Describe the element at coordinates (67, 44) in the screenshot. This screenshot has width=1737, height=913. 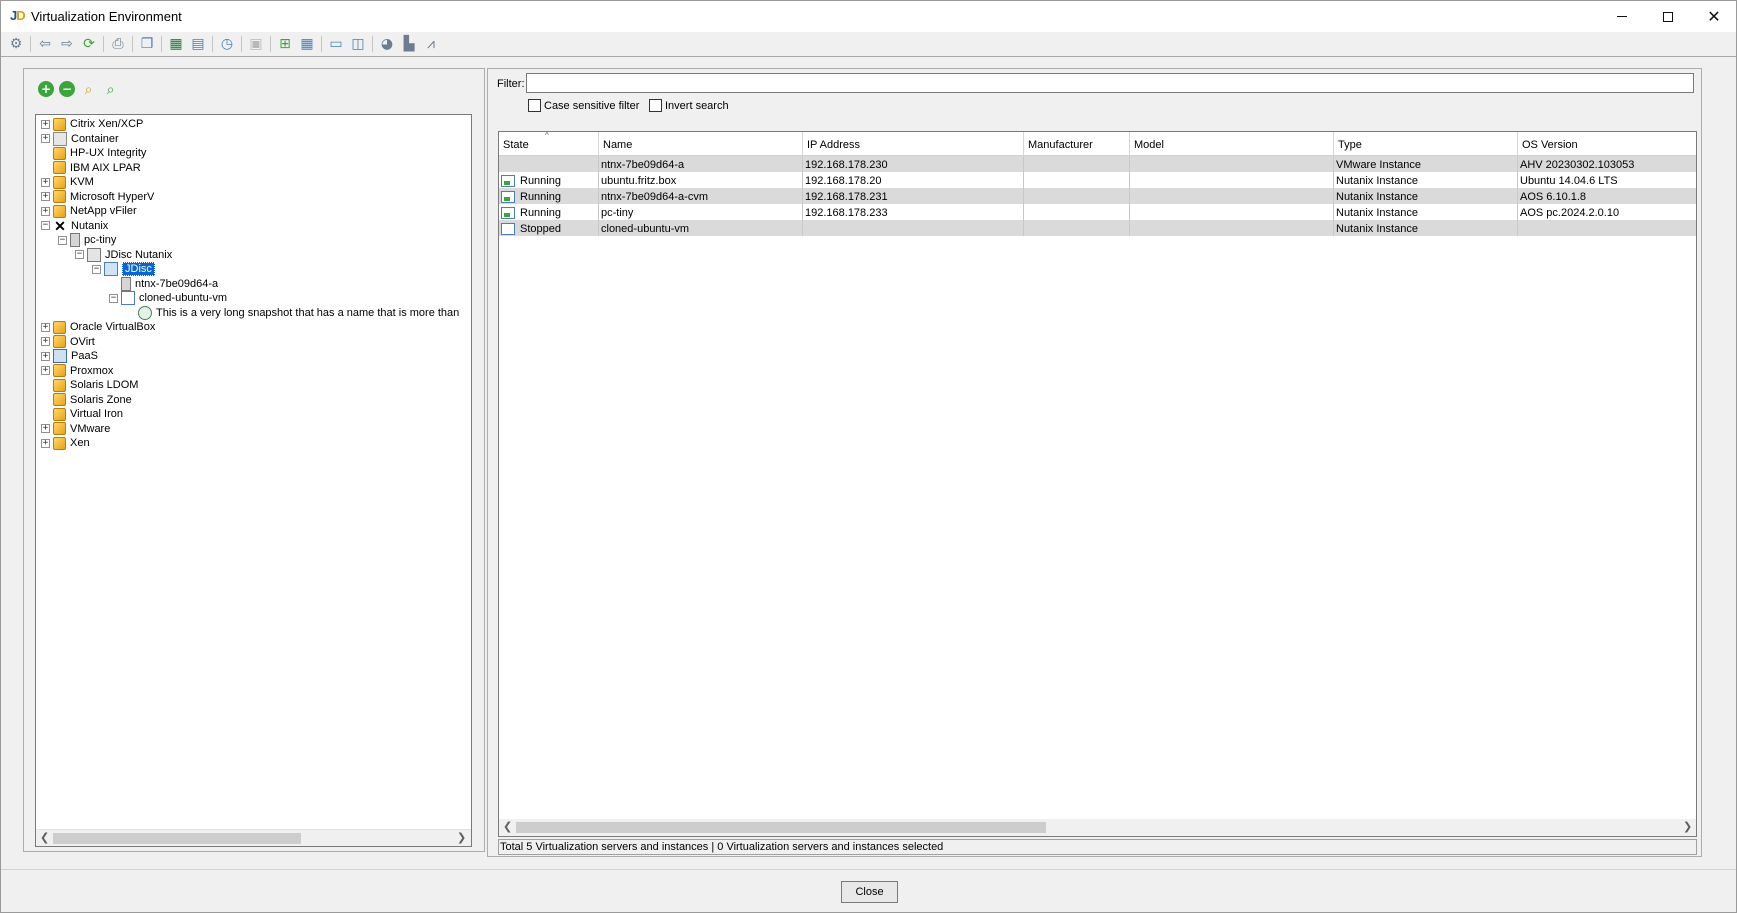
I see `forward-icon: ⇨` at that location.